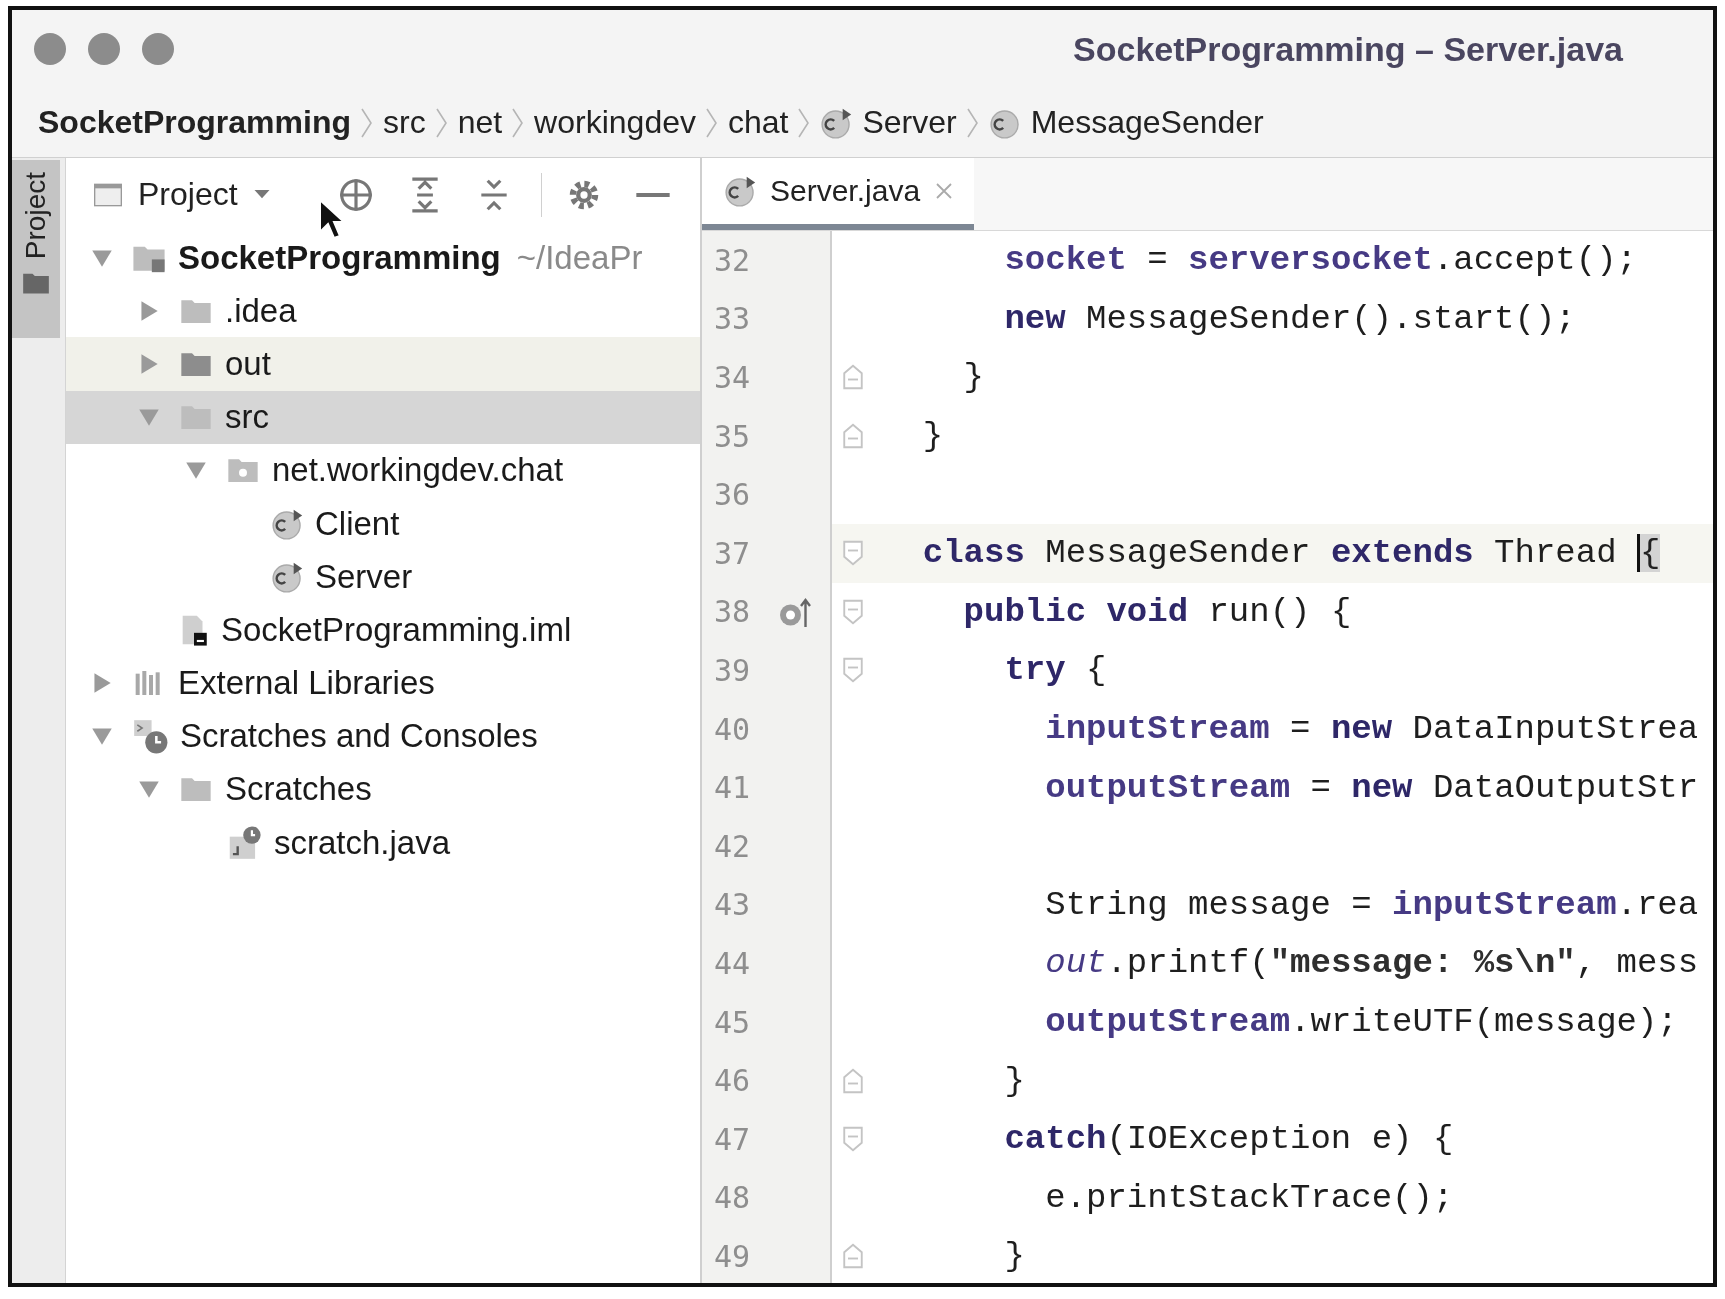  I want to click on close-window-button, so click(50, 49).